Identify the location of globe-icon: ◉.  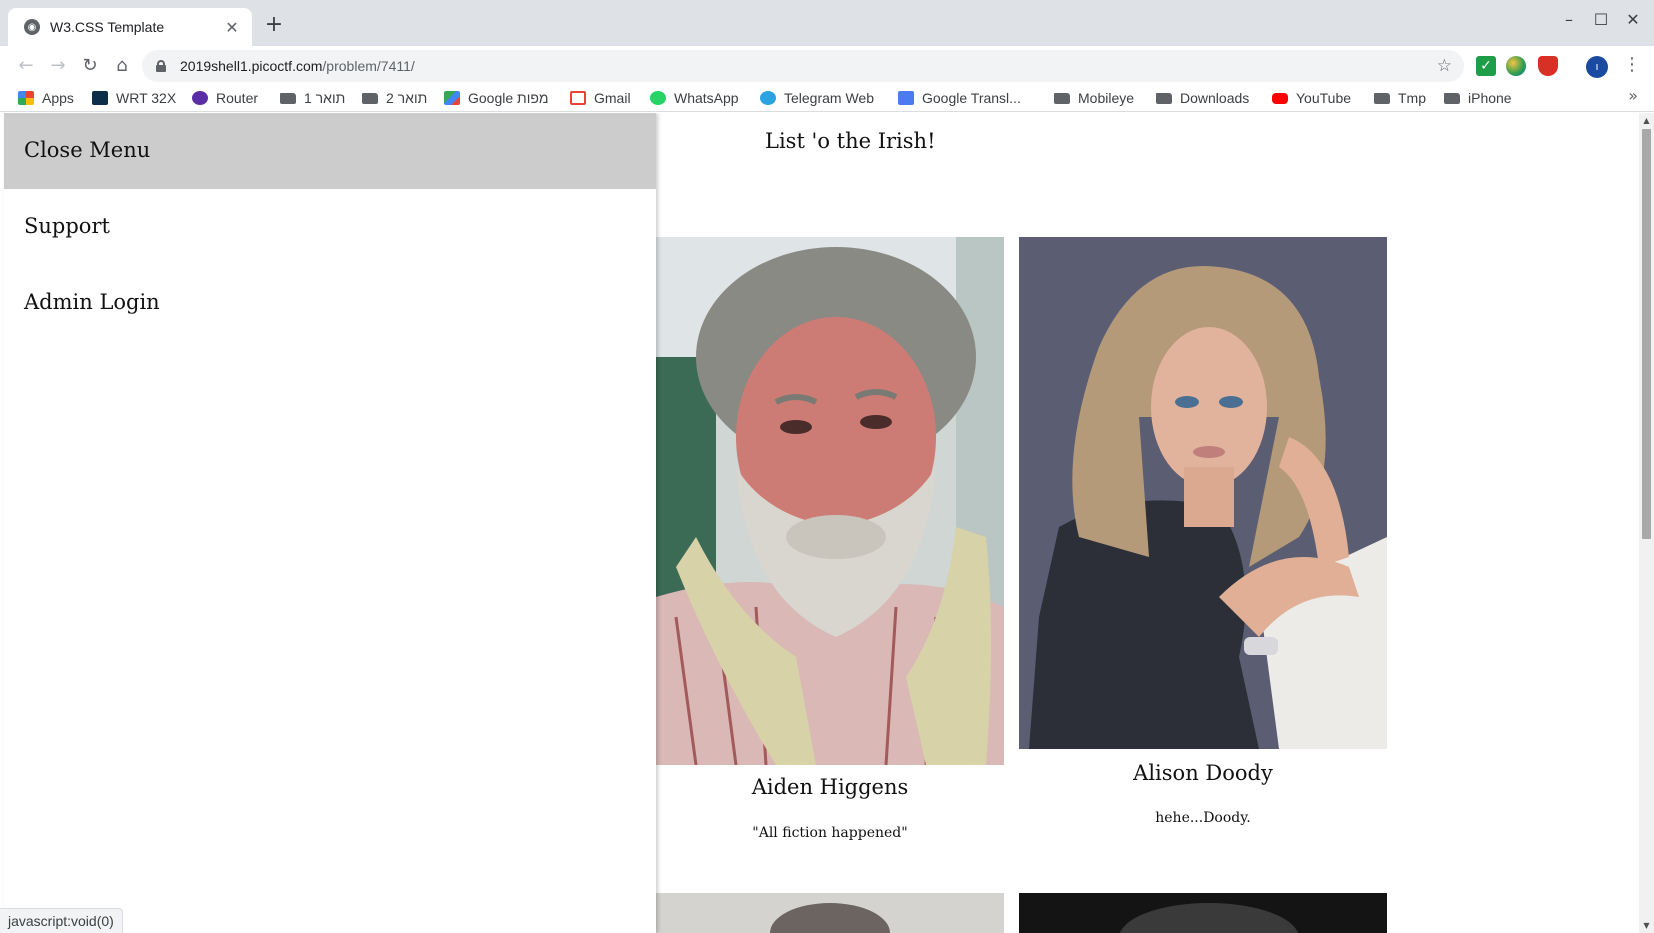
(32, 27).